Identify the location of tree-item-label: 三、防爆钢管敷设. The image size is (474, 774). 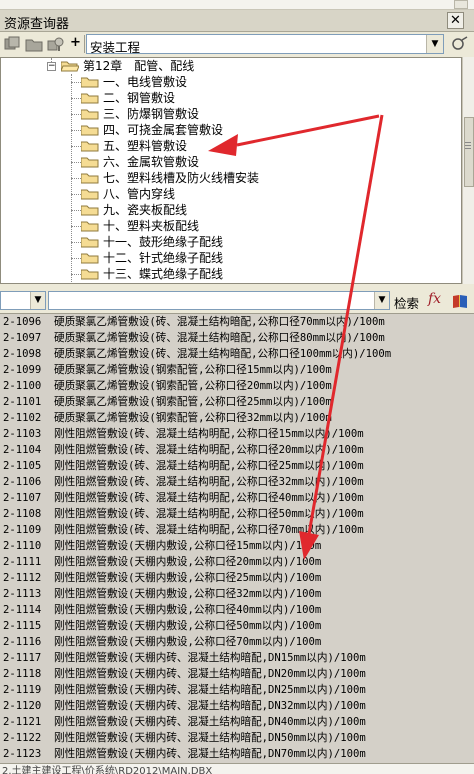
(151, 114).